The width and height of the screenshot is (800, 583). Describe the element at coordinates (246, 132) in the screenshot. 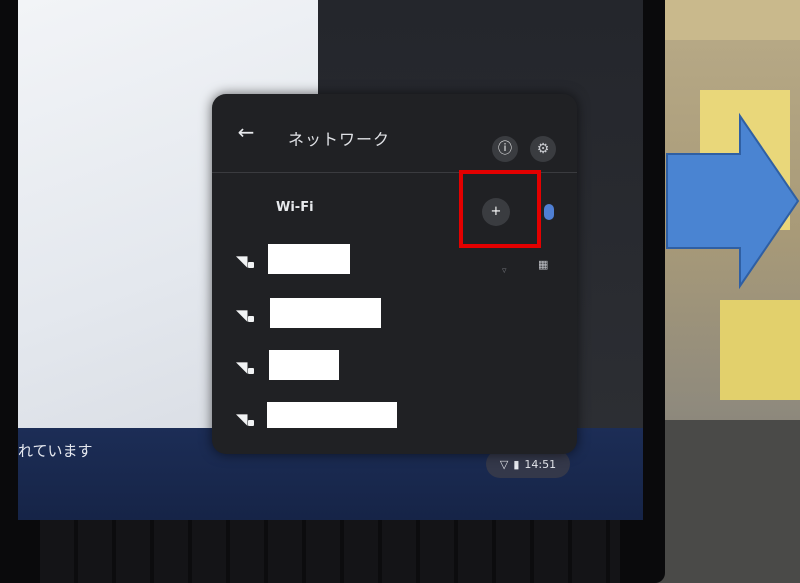

I see `back-arrow-icon: ←` at that location.